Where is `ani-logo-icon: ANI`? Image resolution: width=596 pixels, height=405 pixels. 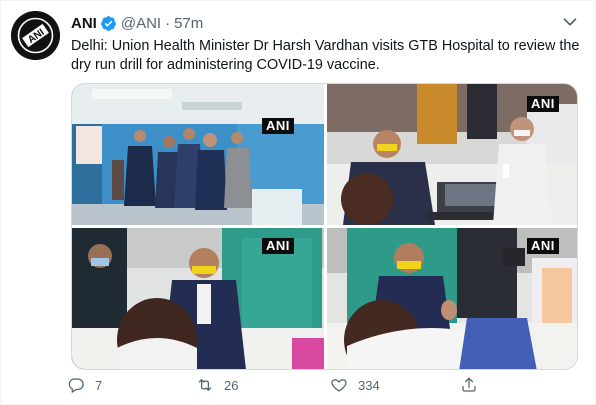
ani-logo-icon: ANI is located at coordinates (35, 35).